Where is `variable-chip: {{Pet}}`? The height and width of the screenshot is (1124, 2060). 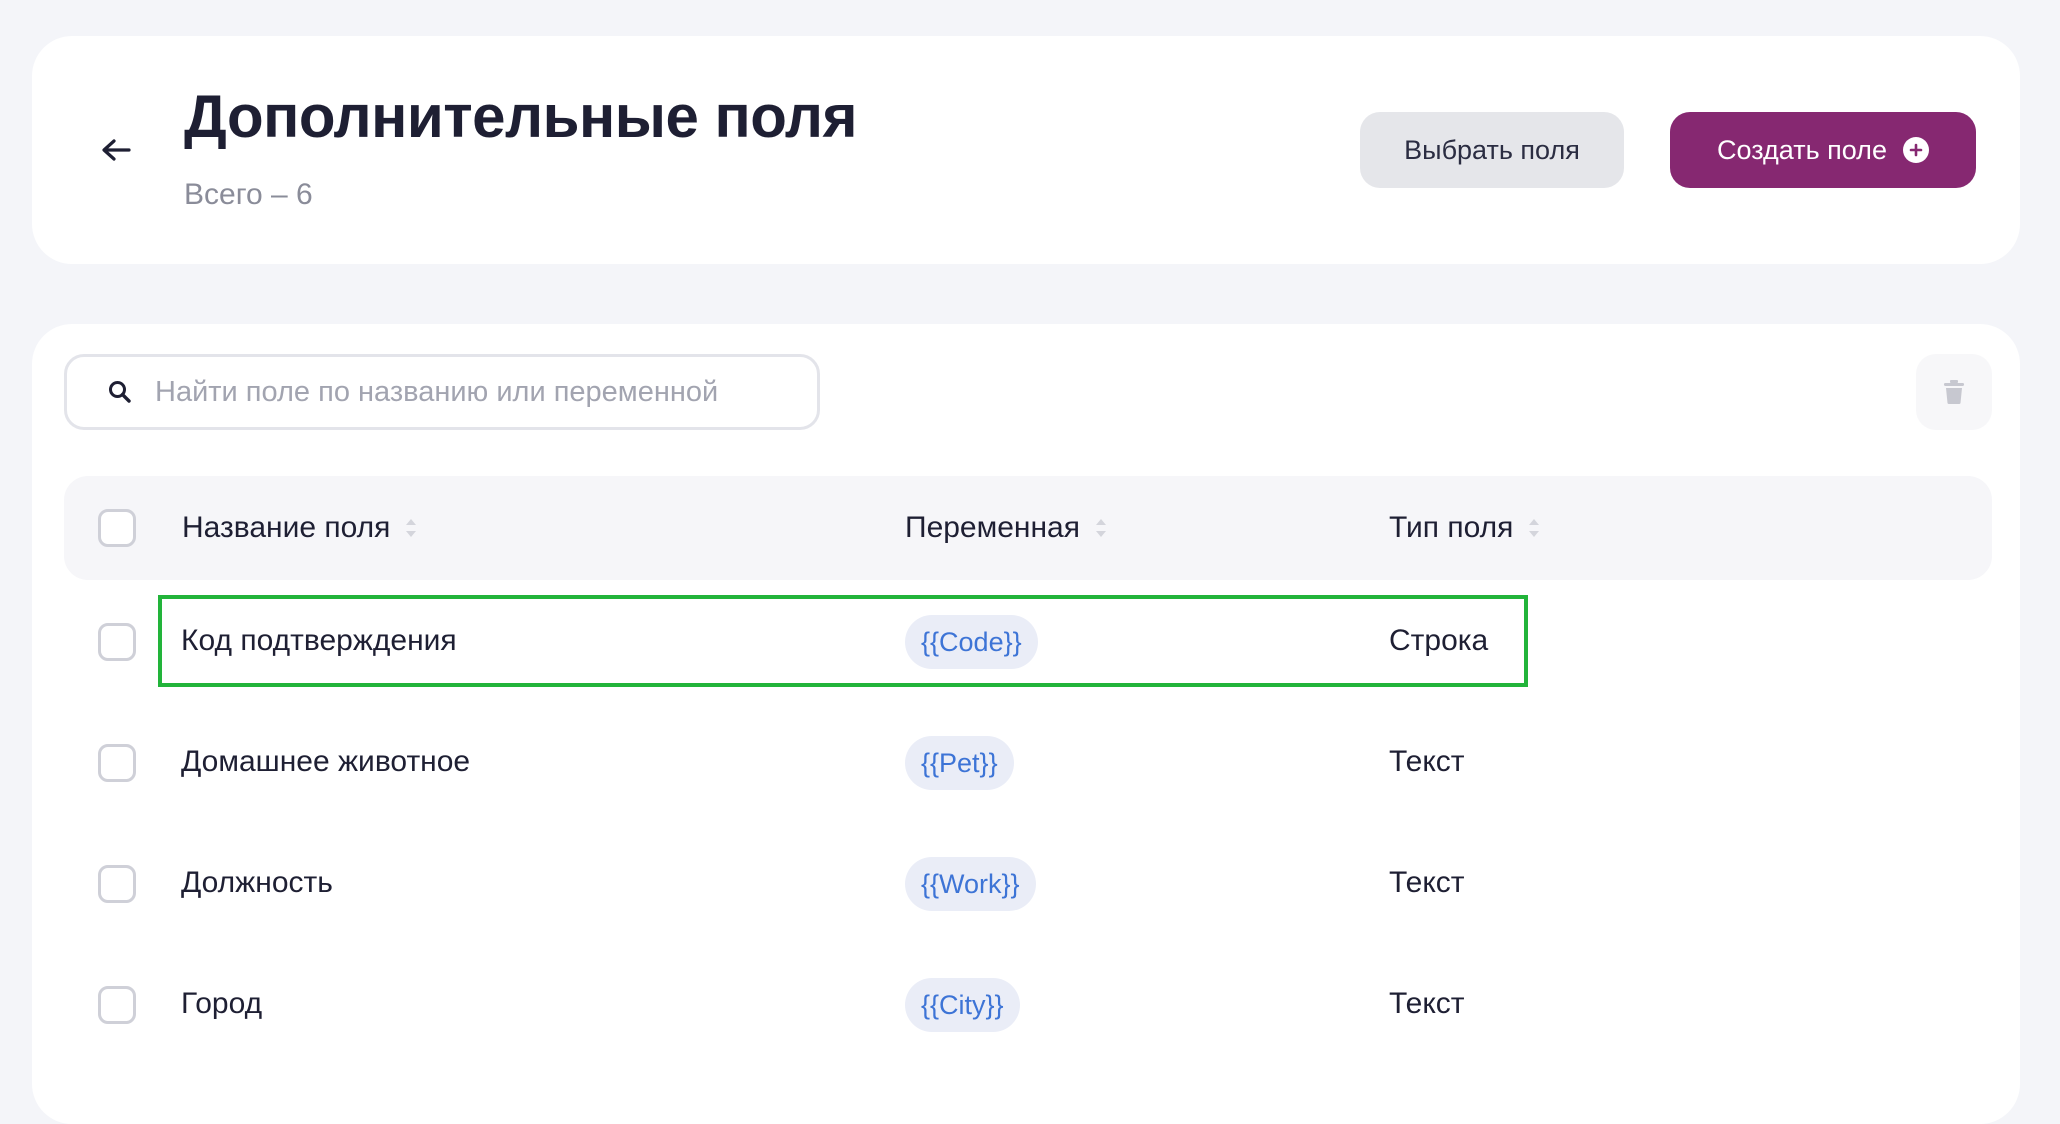 variable-chip: {{Pet}} is located at coordinates (959, 763).